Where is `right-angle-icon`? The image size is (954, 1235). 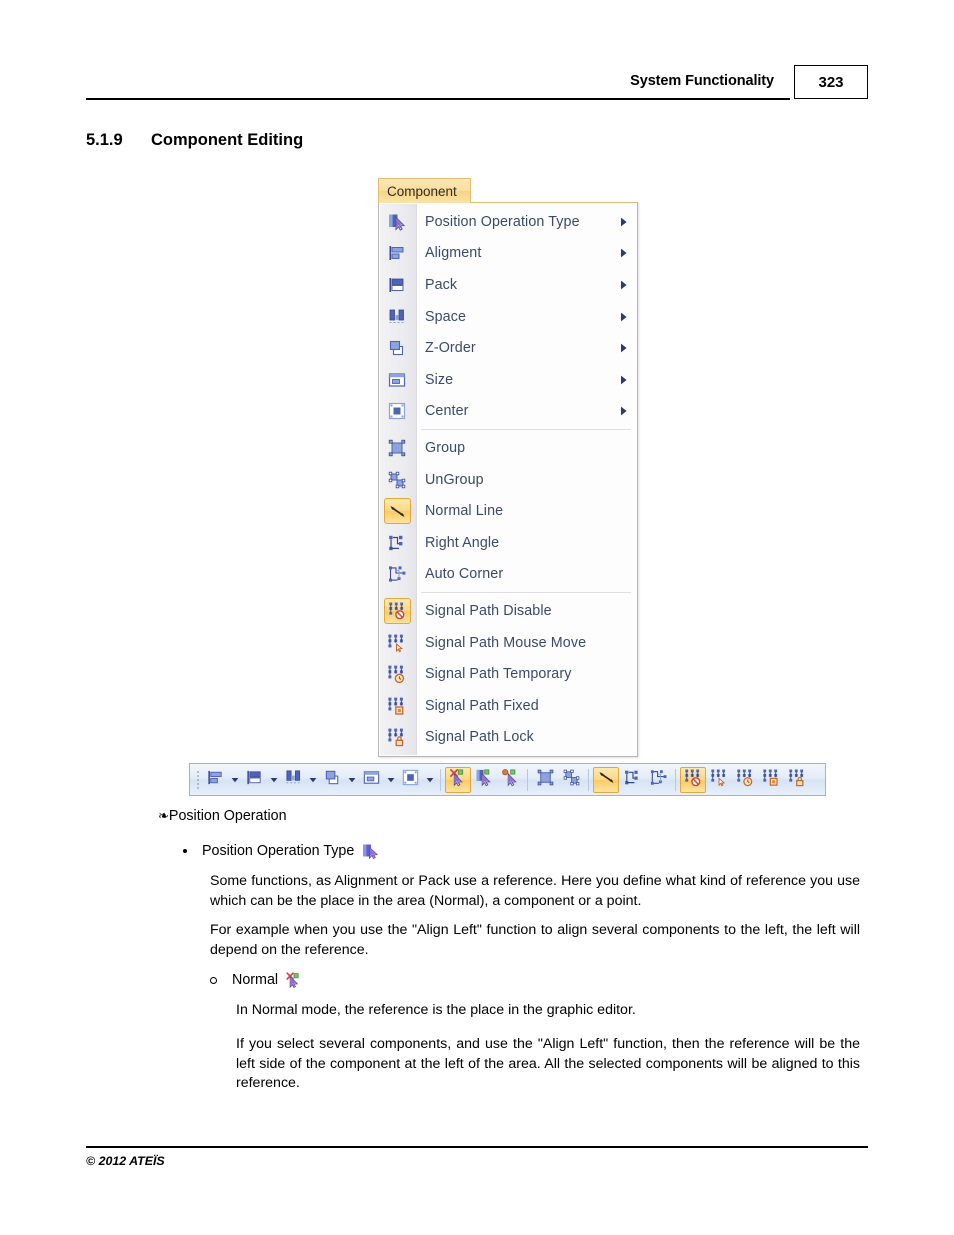
right-angle-icon is located at coordinates (632, 780).